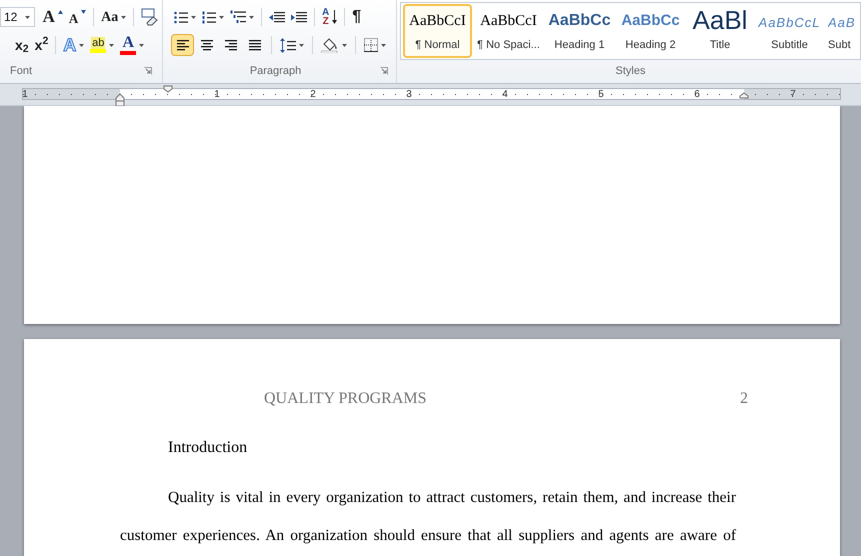 This screenshot has width=861, height=556. Describe the element at coordinates (329, 17) in the screenshot. I see `sort-button: A Z` at that location.